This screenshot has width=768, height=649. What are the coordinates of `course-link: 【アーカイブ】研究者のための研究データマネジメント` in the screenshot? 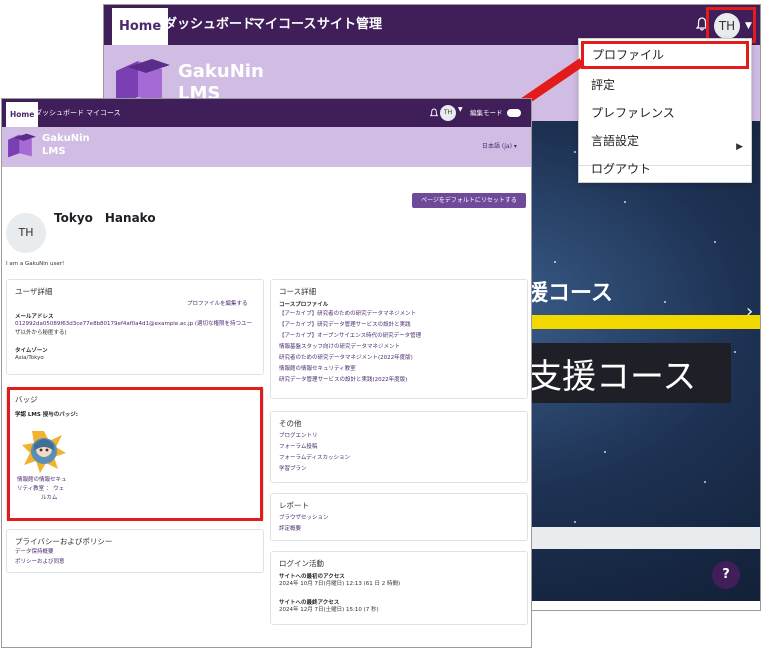 It's located at (347, 314).